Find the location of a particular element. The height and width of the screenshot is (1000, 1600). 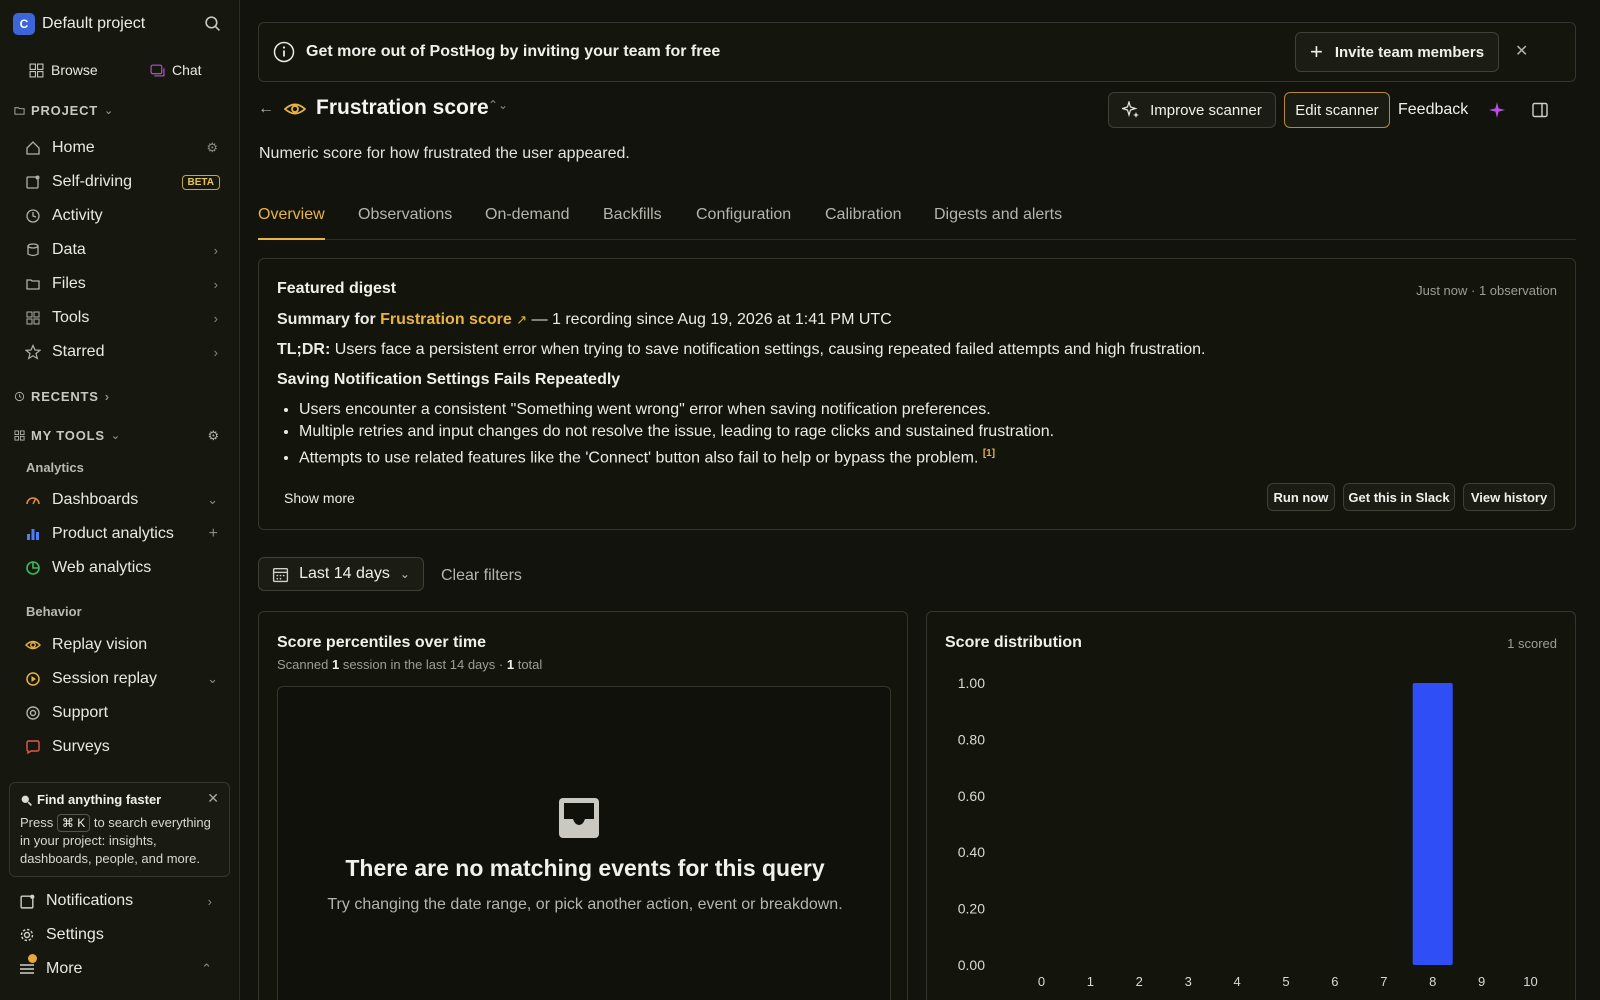

get-in-slack-button: Get this in Slack is located at coordinates (1399, 497).